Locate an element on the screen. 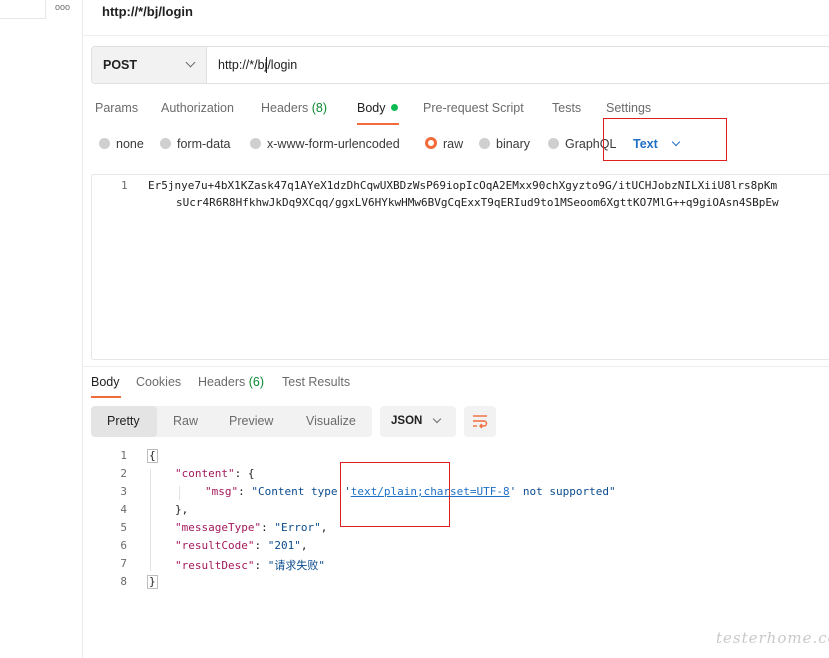 The image size is (829, 658). headers-count: (8) is located at coordinates (319, 108).